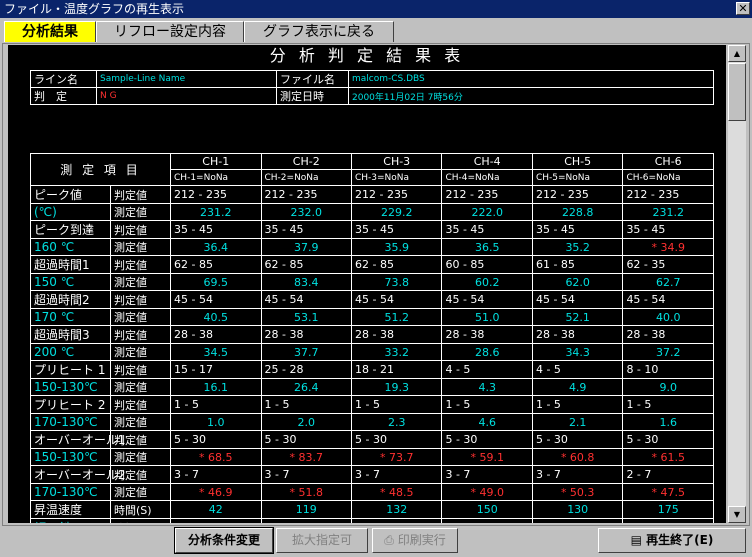 This screenshot has height=557, width=752. What do you see at coordinates (50, 31) in the screenshot?
I see `tab-analysis-result: 分析結果` at bounding box center [50, 31].